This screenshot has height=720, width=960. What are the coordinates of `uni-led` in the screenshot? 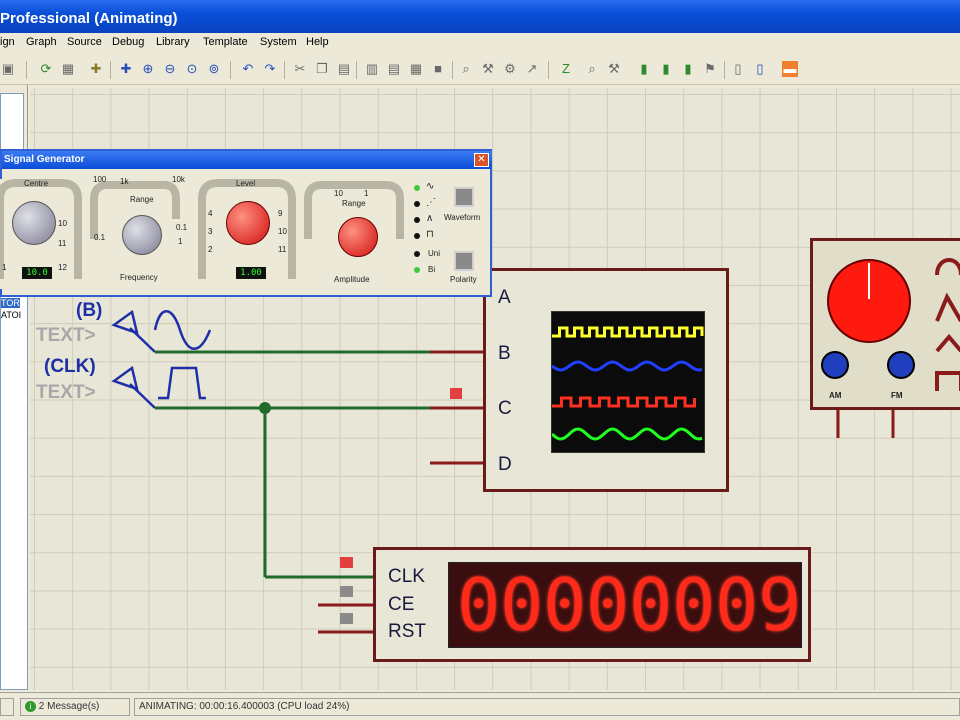 It's located at (417, 254).